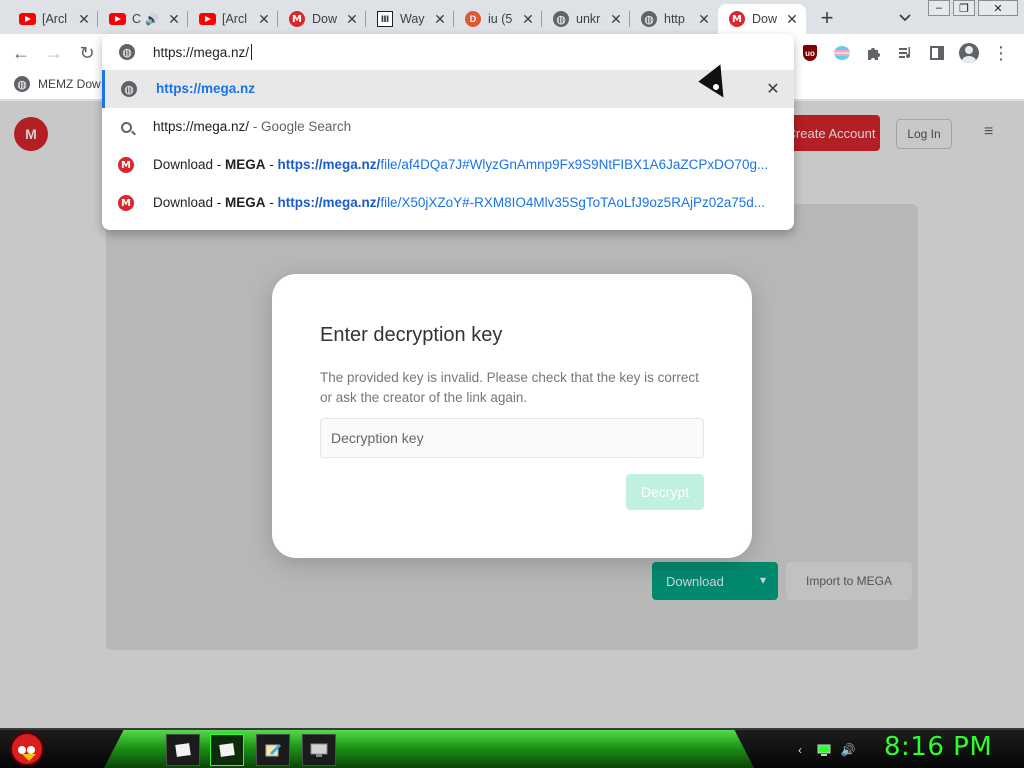 This screenshot has width=1024, height=768. I want to click on tab-title: Way, so click(412, 19).